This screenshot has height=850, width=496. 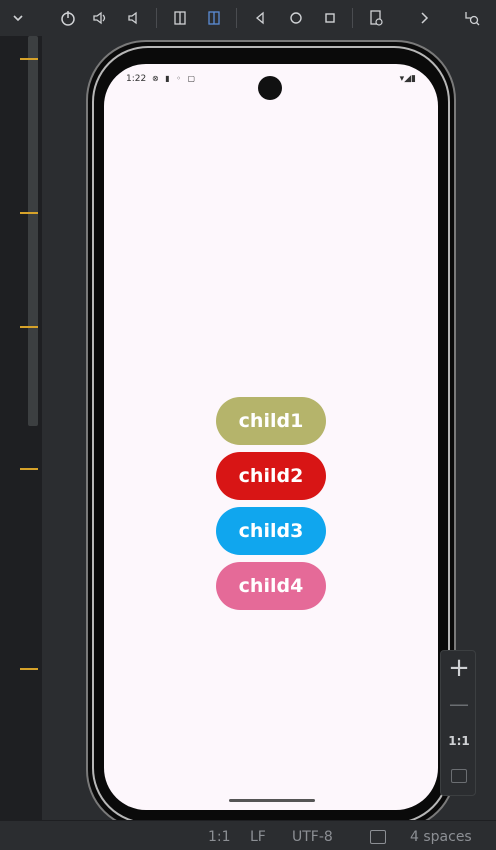 What do you see at coordinates (296, 18) in the screenshot?
I see `home-icon` at bounding box center [296, 18].